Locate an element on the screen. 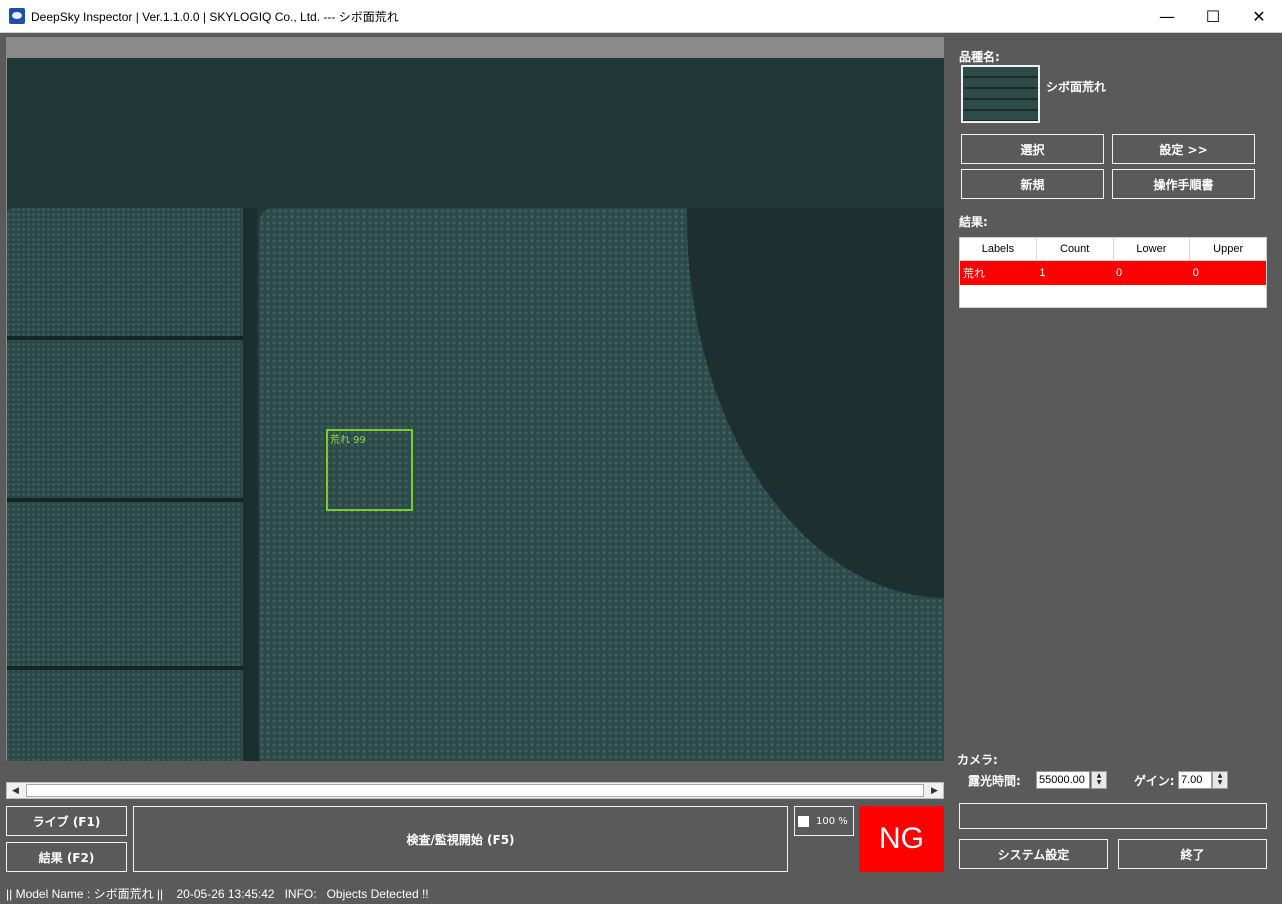 The width and height of the screenshot is (1282, 904). gain-input: 7.00 is located at coordinates (1195, 780).